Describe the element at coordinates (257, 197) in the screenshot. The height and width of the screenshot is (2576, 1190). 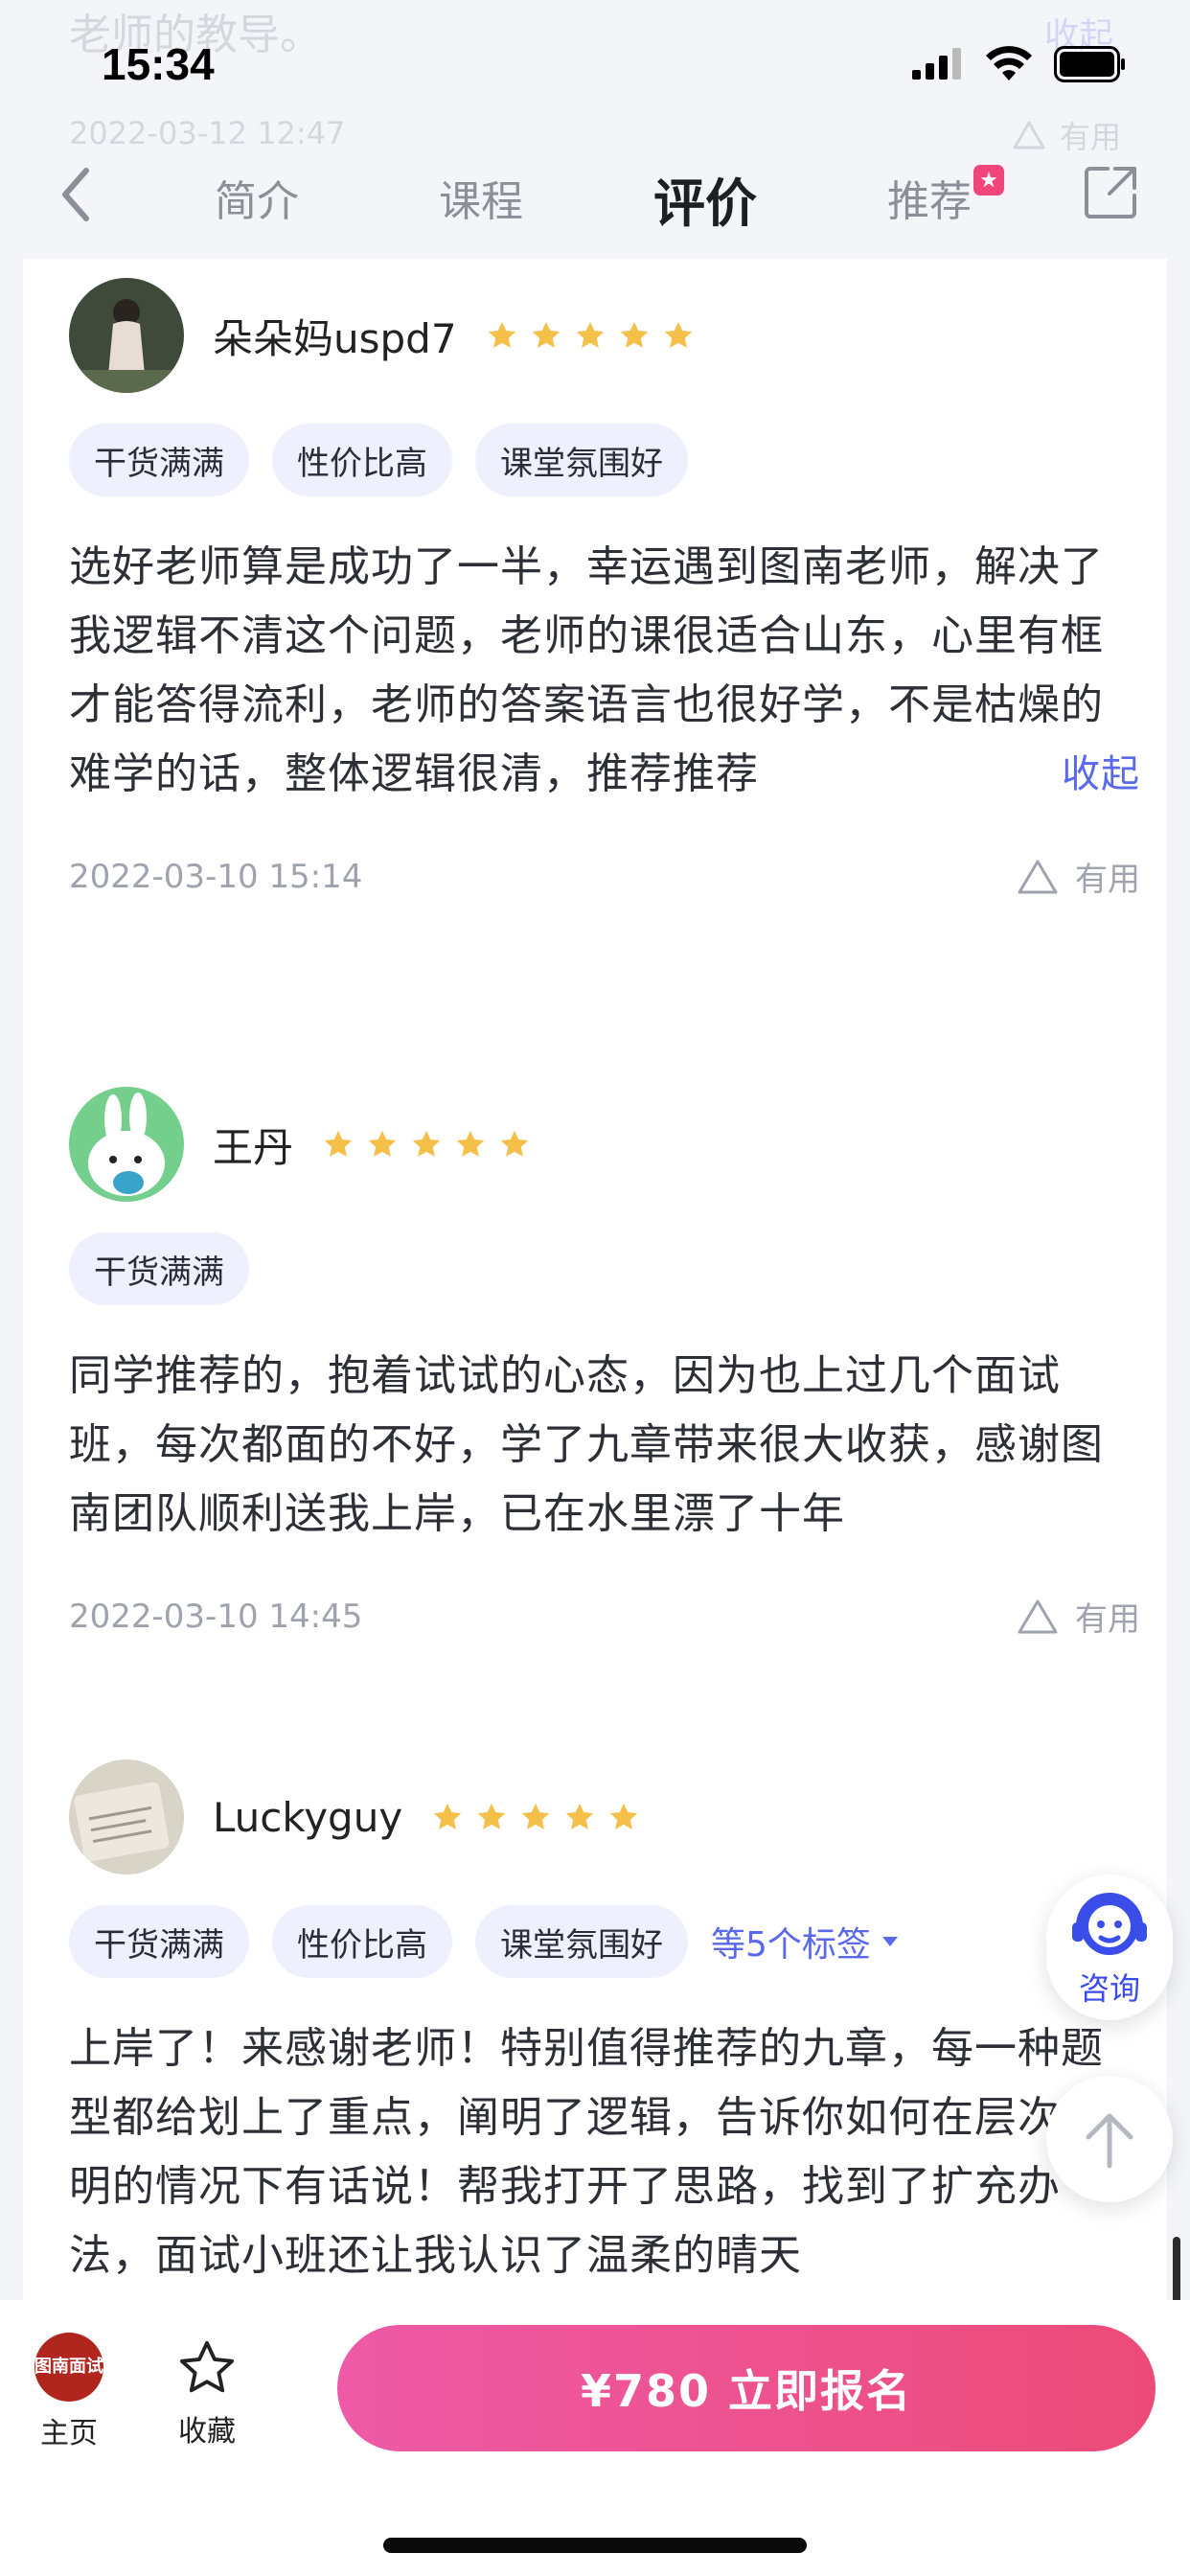
I see `tab-intro: 简介` at that location.